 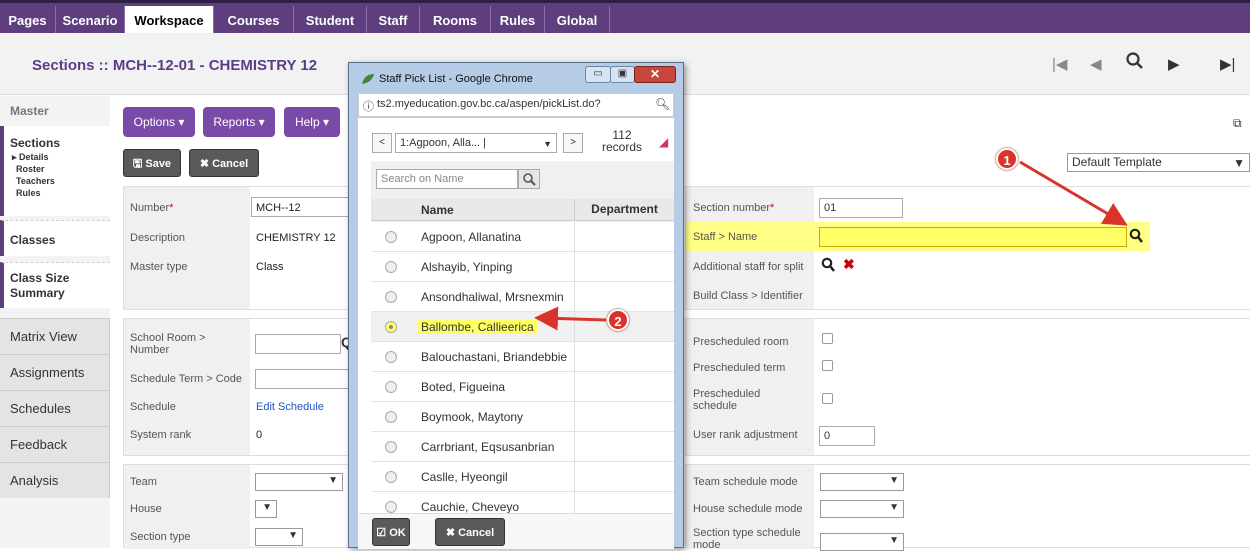 I want to click on maximize-button: ▣, so click(x=622, y=74).